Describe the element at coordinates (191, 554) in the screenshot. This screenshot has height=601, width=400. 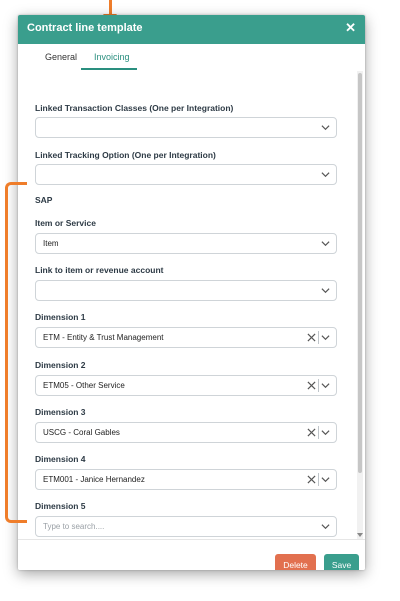
I see `modal-footer: Delete Save` at that location.